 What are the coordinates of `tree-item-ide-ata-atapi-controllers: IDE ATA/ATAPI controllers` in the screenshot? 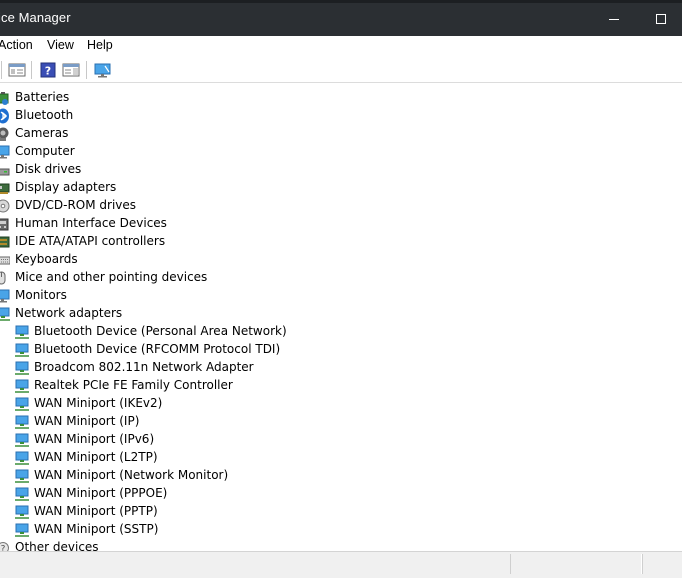 It's located at (150, 242).